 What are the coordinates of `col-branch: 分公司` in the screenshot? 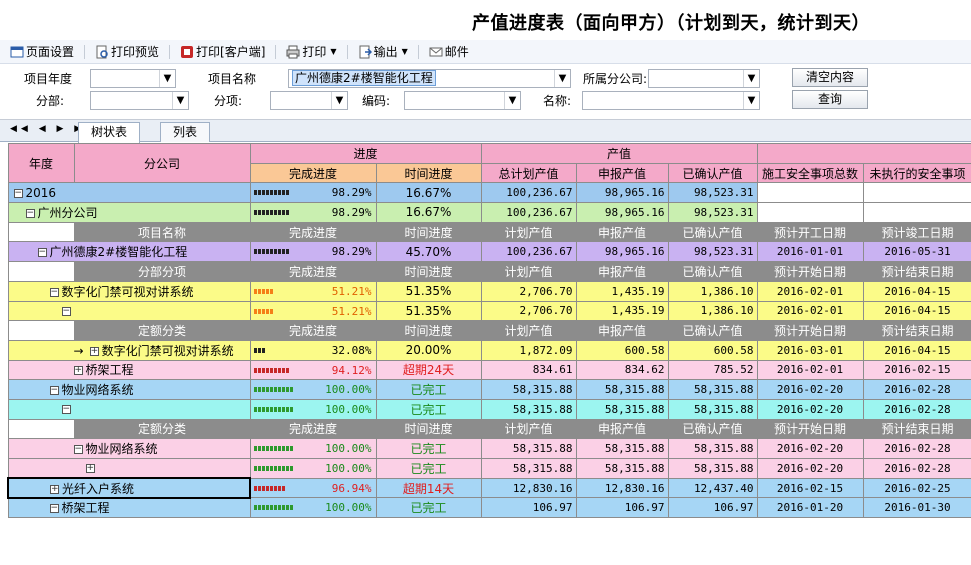 It's located at (162, 163).